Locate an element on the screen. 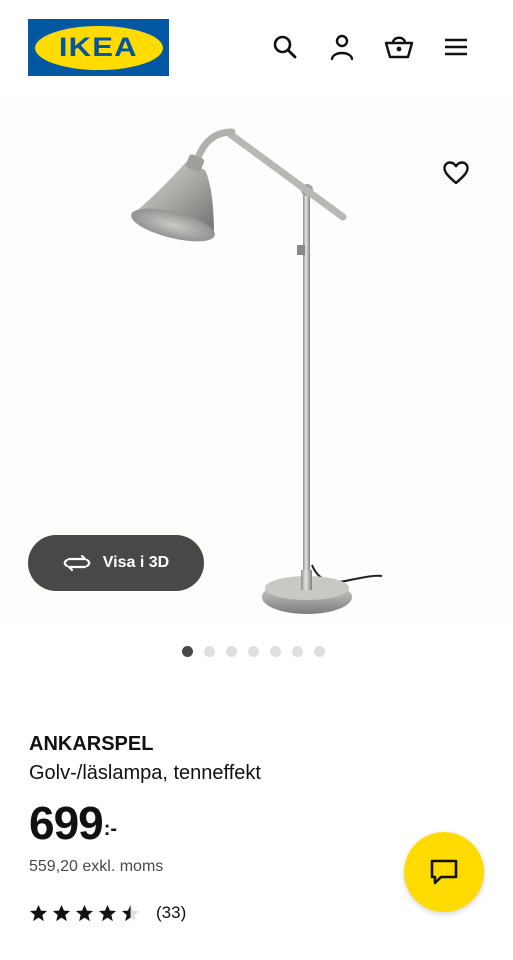  product-name: ANKARSPEL is located at coordinates (91, 744).